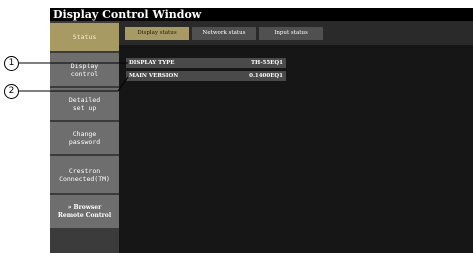 This screenshot has height=253, width=473. What do you see at coordinates (11, 91) in the screenshot?
I see `callout-2: 2` at bounding box center [11, 91].